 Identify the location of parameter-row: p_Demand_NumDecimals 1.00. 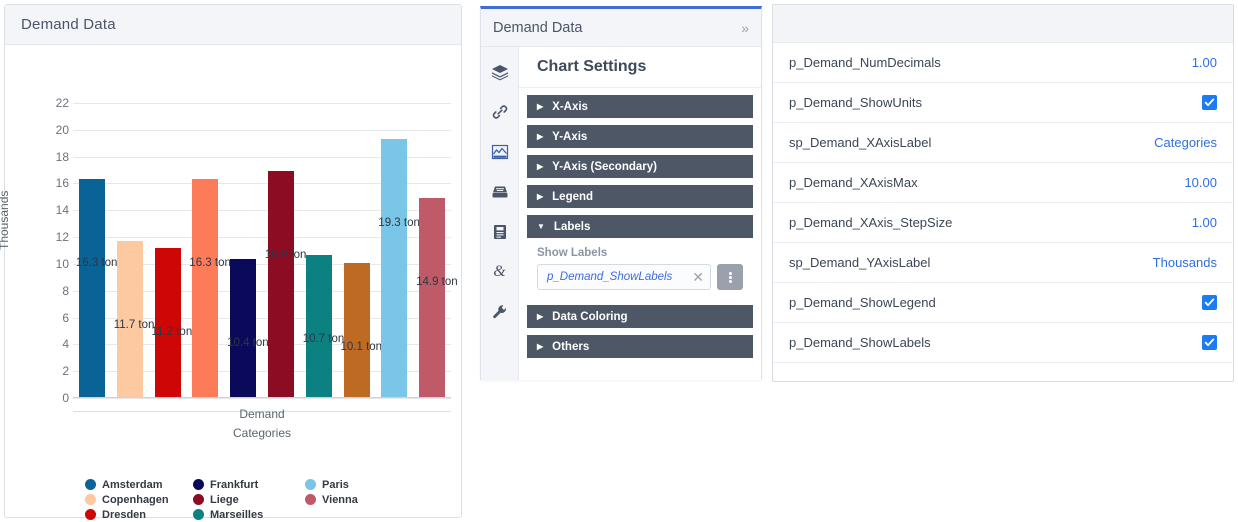
(1003, 63).